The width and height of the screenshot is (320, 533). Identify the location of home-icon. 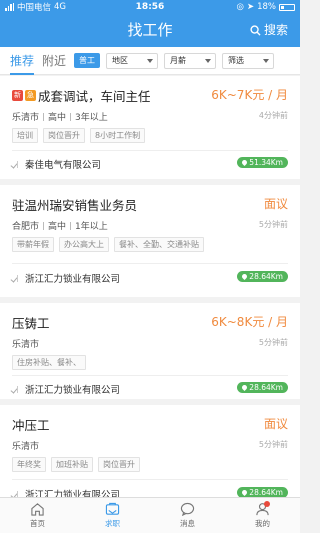
(37, 509).